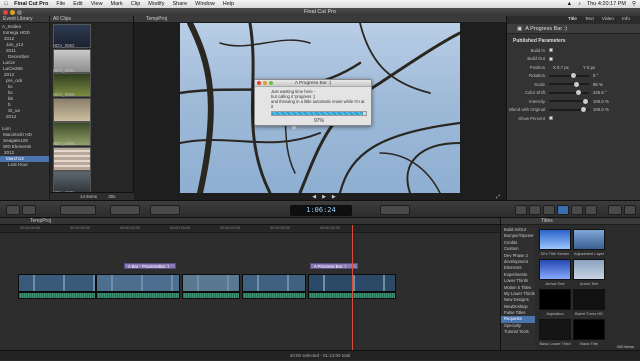 The height and width of the screenshot is (361, 640). What do you see at coordinates (179, 4) in the screenshot?
I see `menu-share: Share` at bounding box center [179, 4].